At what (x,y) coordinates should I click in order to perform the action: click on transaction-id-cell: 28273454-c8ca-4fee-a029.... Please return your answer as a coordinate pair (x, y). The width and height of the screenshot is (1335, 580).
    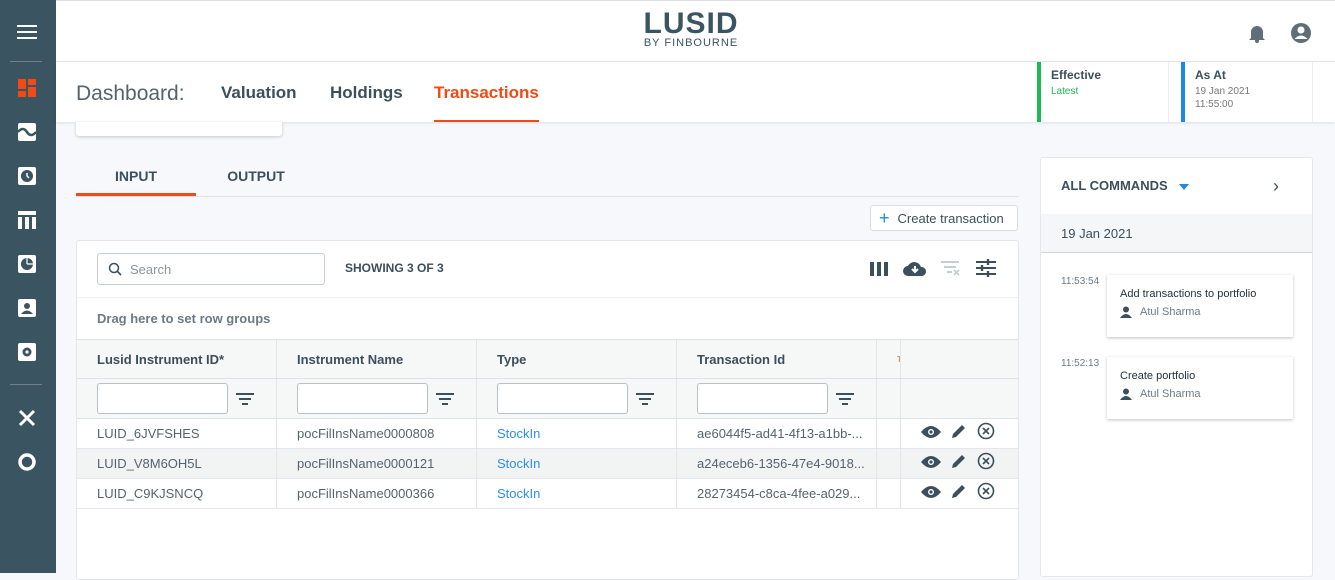
    Looking at the image, I should click on (777, 493).